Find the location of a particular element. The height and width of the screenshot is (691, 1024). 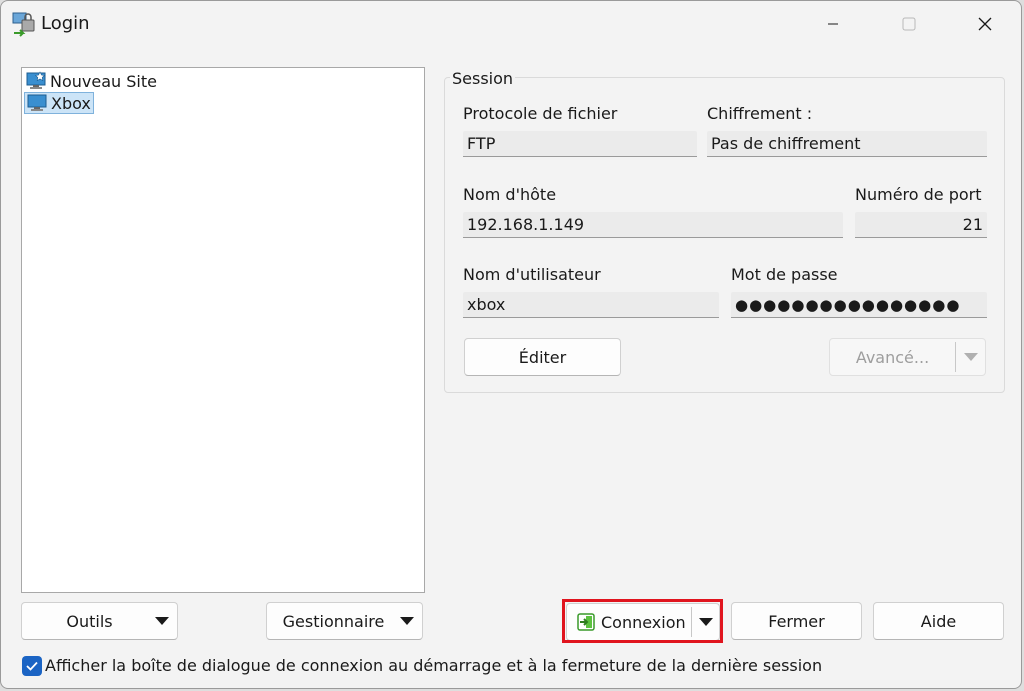

maximize-icon is located at coordinates (909, 24).